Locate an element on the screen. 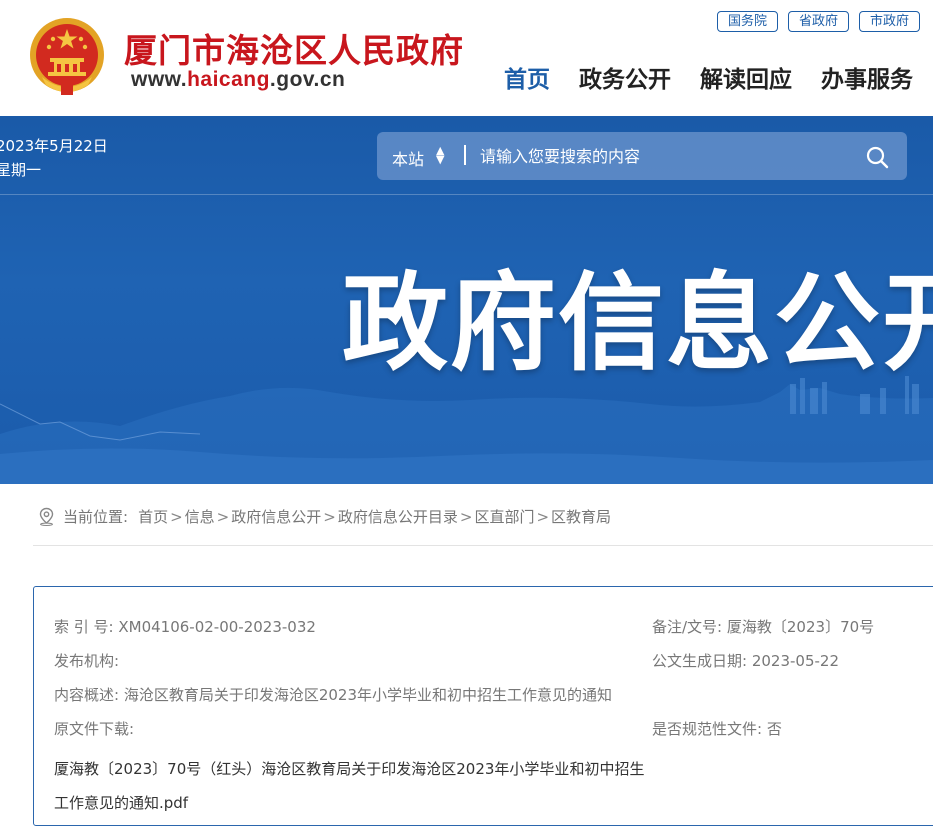 This screenshot has height=826, width=933. index-number-row: 索 引 号: XM04106-02-00-2023-032 is located at coordinates (185, 626).